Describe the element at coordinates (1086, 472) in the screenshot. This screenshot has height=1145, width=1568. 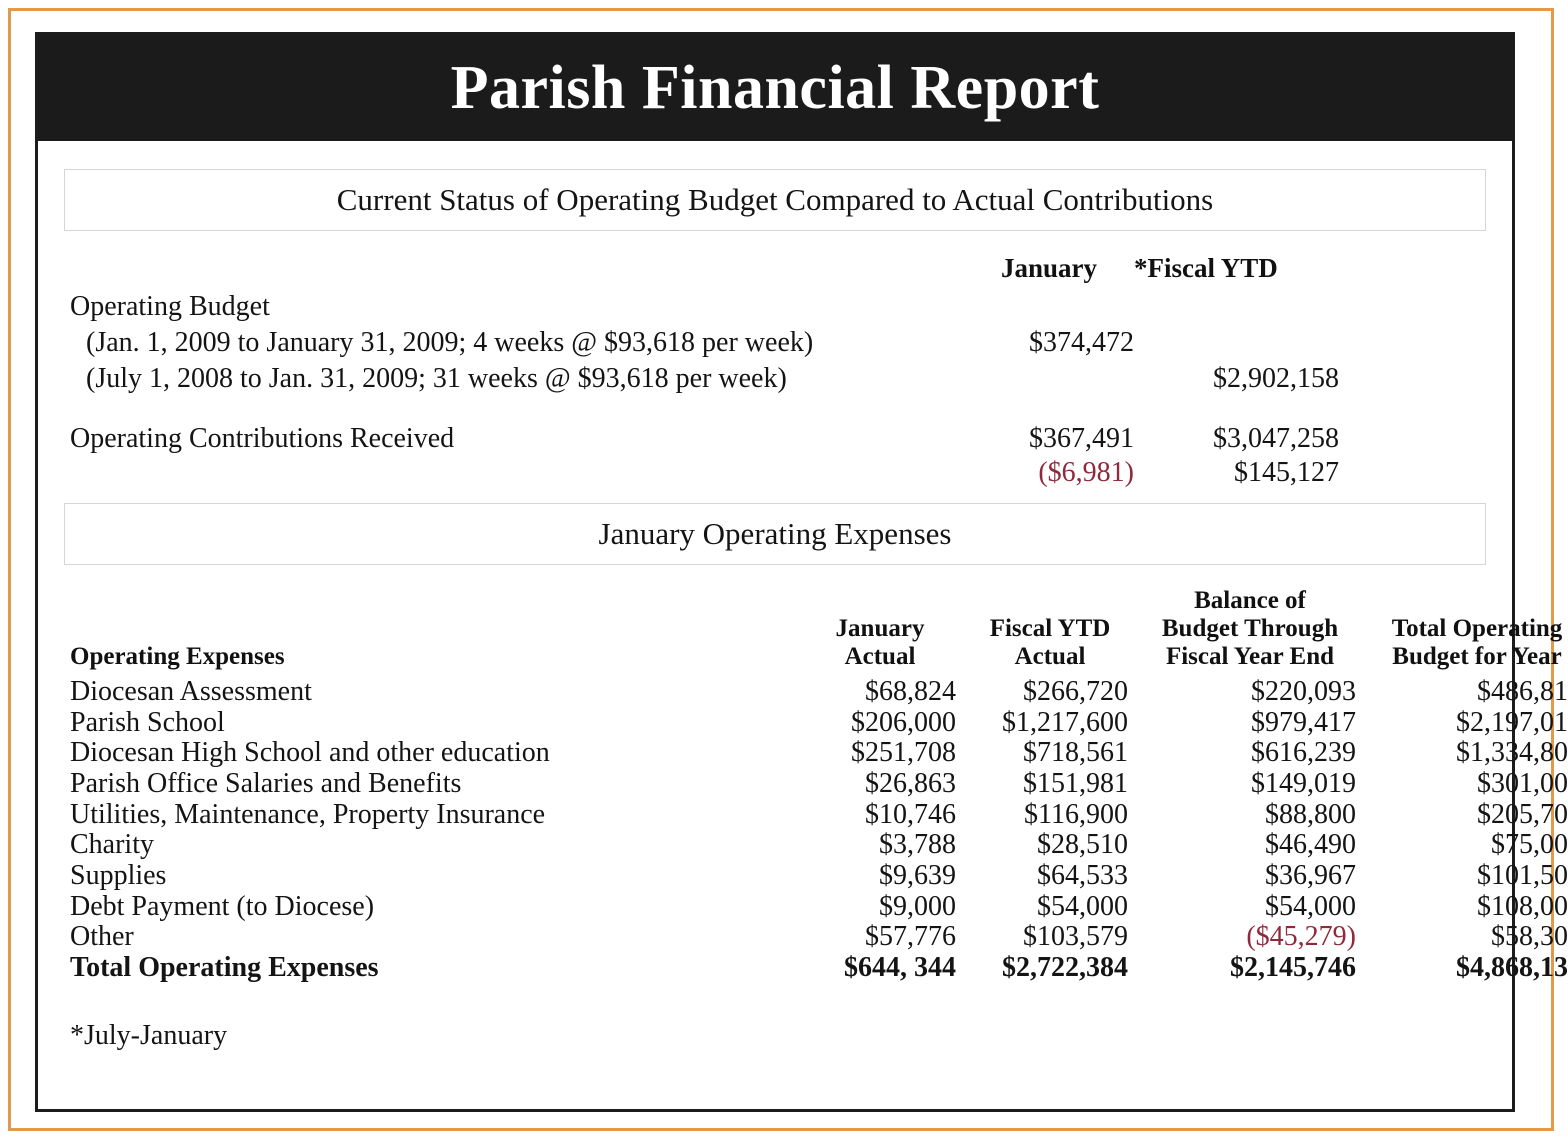
I see `contributions-january-difference: ($6,981)` at that location.